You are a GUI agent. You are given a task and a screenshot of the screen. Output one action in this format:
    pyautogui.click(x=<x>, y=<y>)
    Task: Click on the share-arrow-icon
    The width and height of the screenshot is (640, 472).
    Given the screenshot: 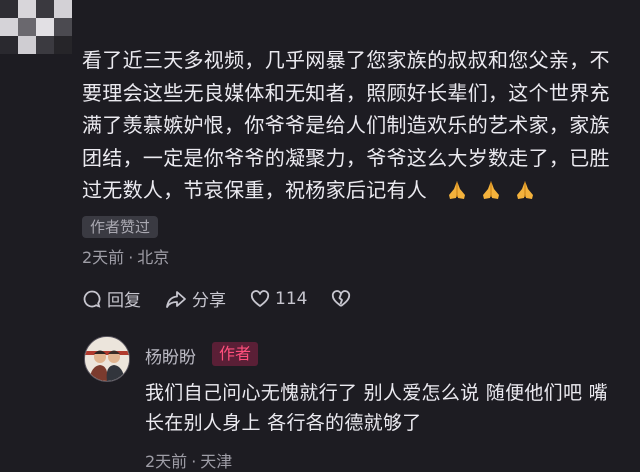 What is the action you would take?
    pyautogui.click(x=176, y=299)
    